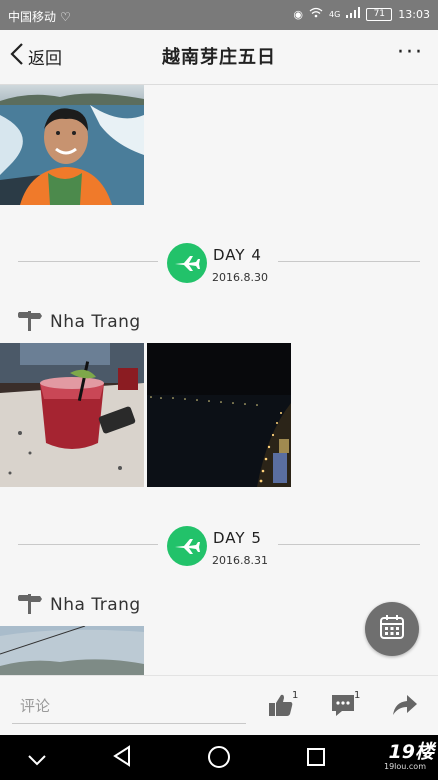 This screenshot has width=438, height=780. Describe the element at coordinates (353, 14) in the screenshot. I see `signal-icon` at that location.